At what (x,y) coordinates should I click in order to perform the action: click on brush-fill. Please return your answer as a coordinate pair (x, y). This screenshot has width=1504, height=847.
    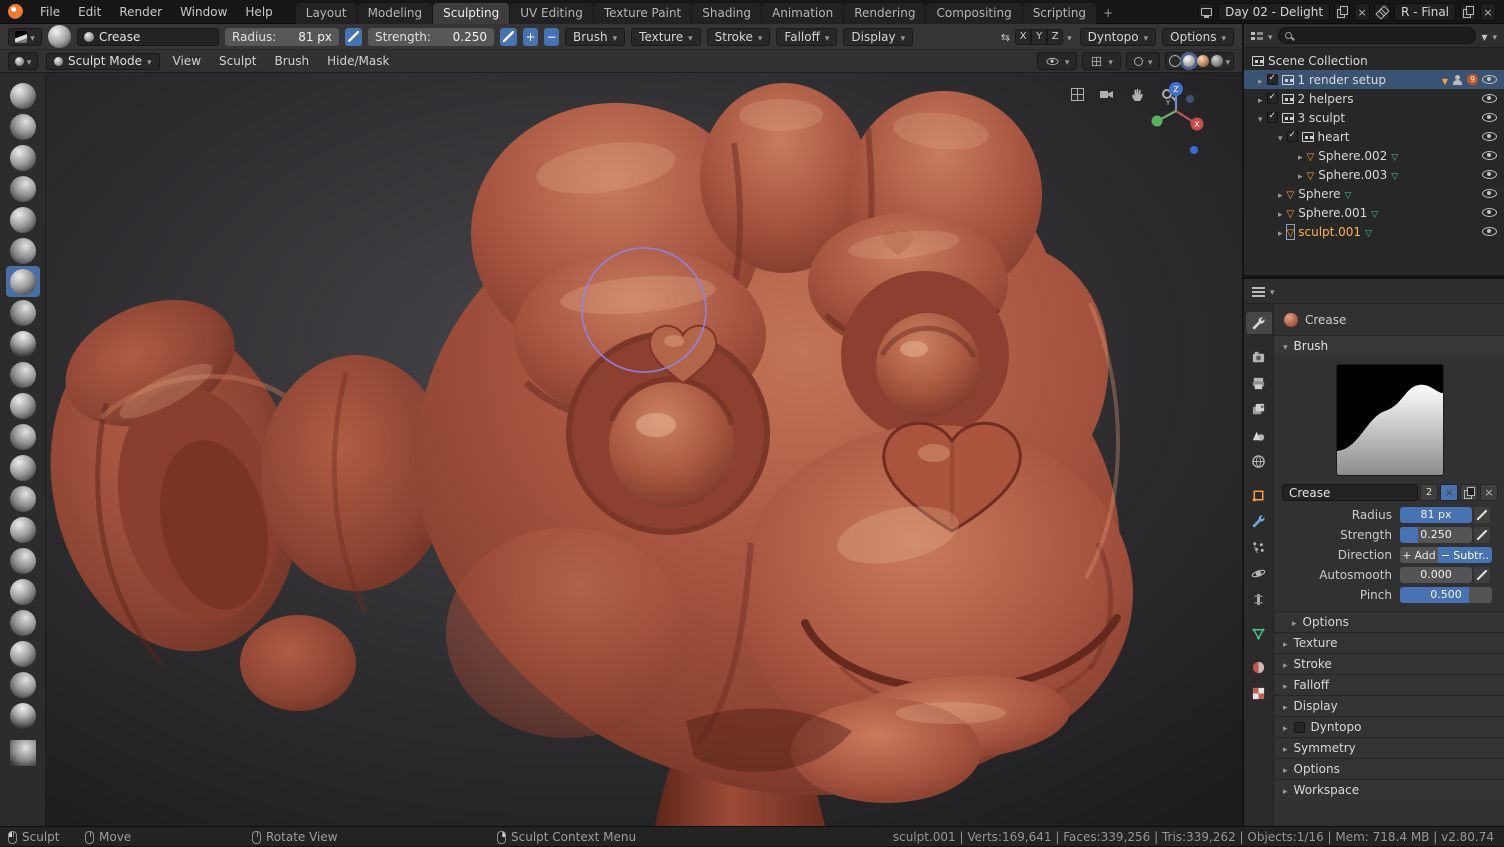
    Looking at the image, I should click on (23, 374).